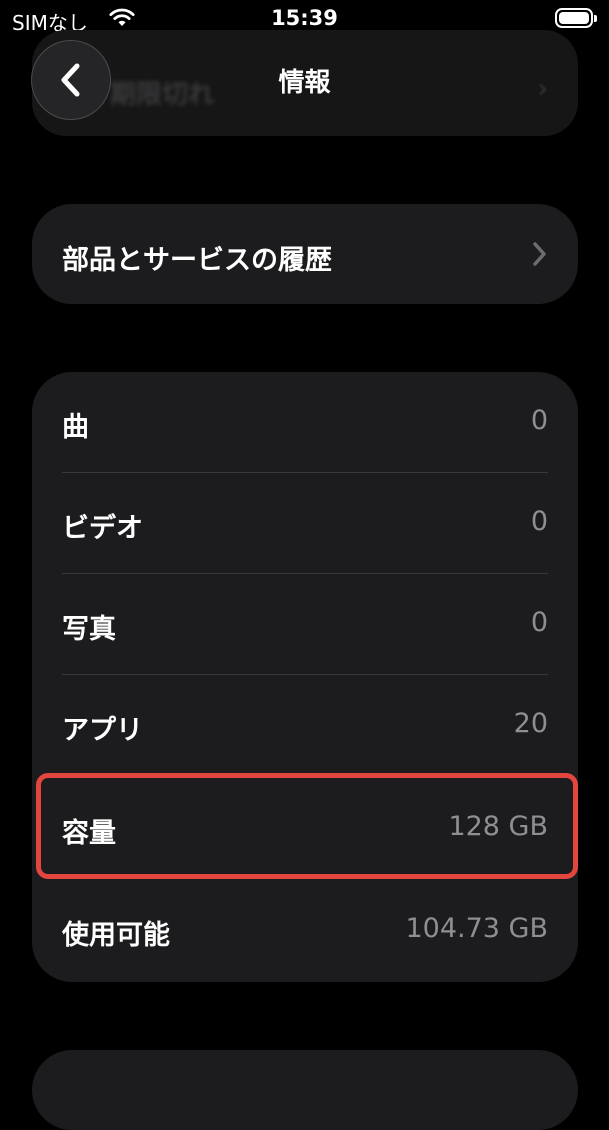  Describe the element at coordinates (539, 254) in the screenshot. I see `chevron-right-icon` at that location.